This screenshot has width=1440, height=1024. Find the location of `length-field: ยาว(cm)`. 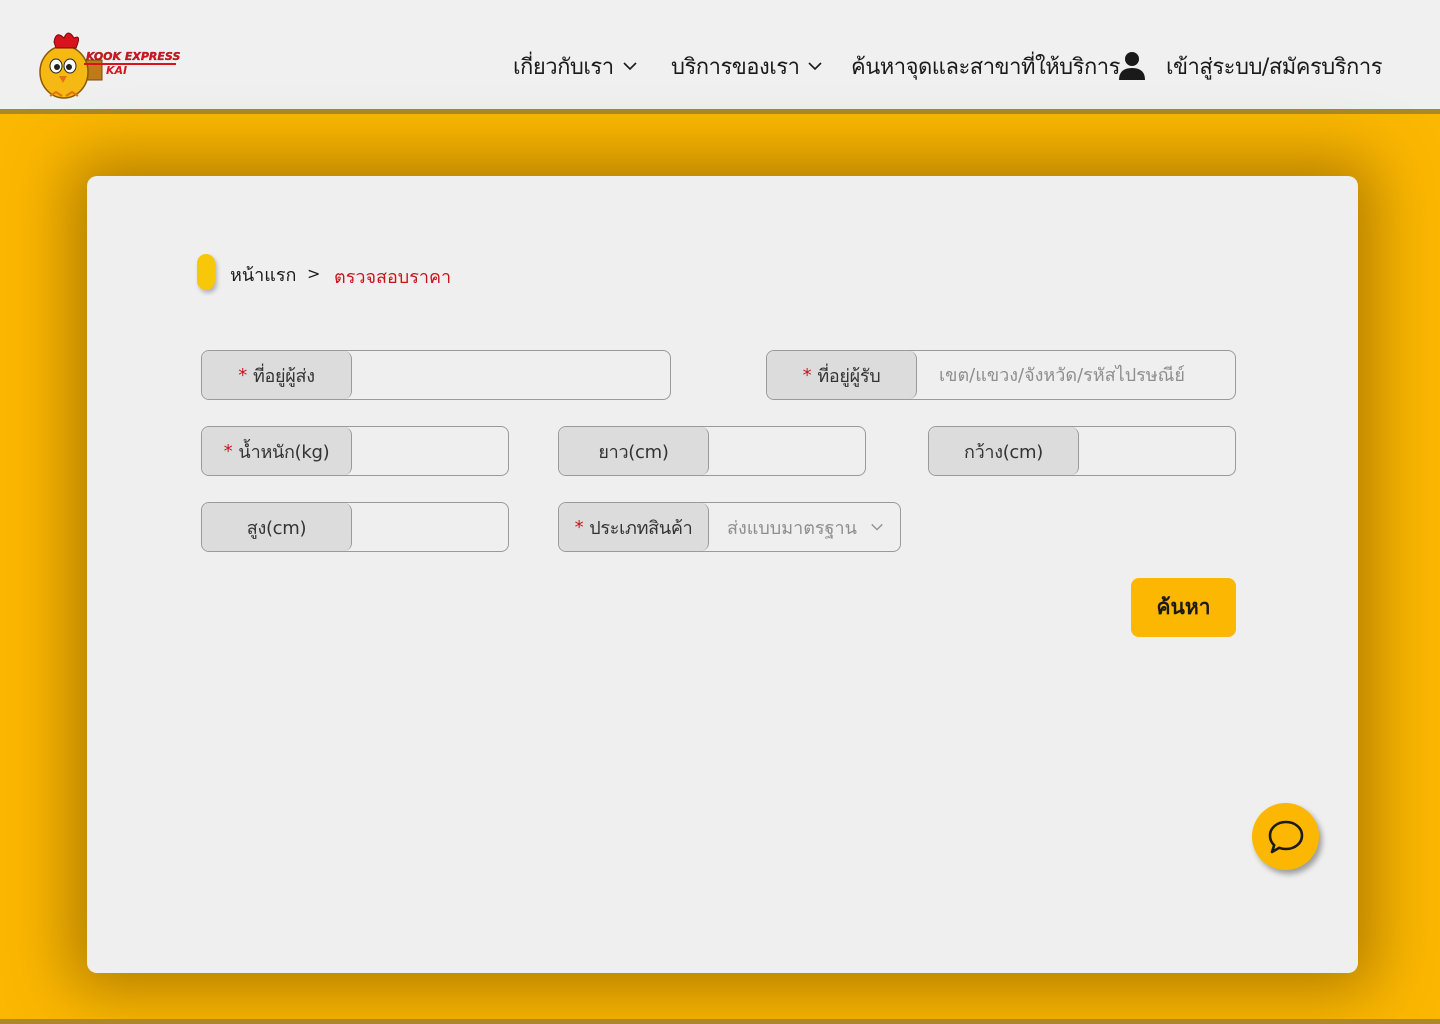

length-field: ยาว(cm) is located at coordinates (712, 451).